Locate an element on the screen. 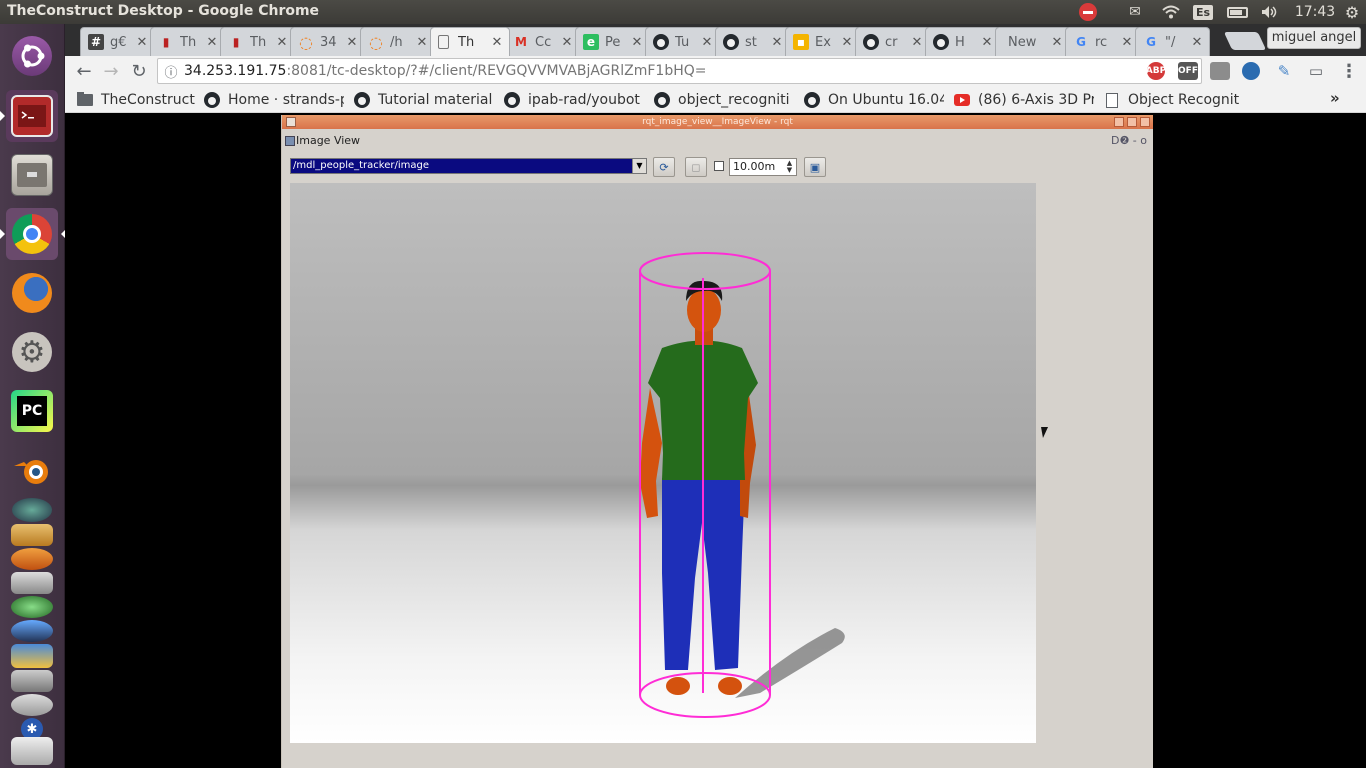  bookmark-ubuntu: On Ubuntu 16.04 is located at coordinates (874, 100).